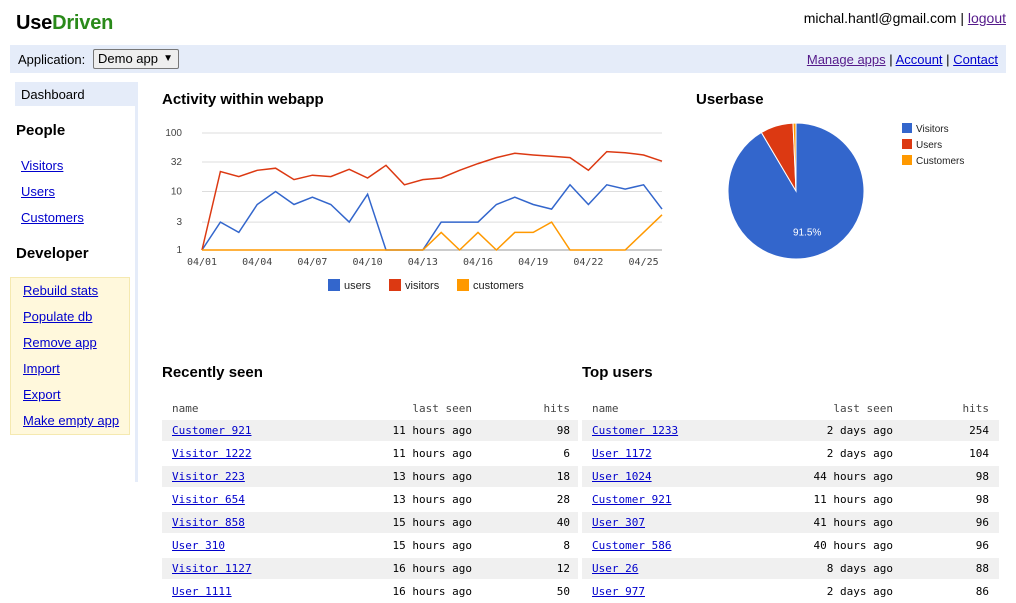 The width and height of the screenshot is (1016, 603). What do you see at coordinates (179, 222) in the screenshot?
I see `y-tick-label: 3` at bounding box center [179, 222].